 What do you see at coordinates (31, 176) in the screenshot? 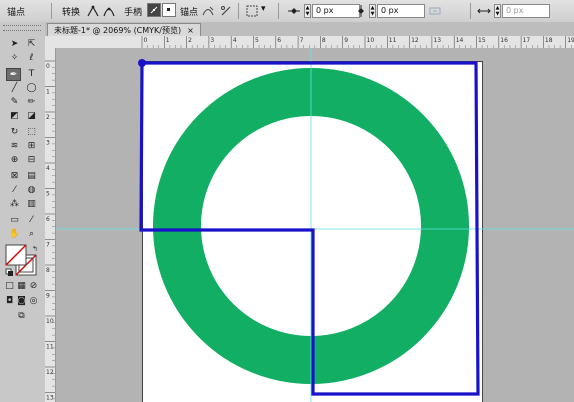
I see `gradient-icon: ▤` at bounding box center [31, 176].